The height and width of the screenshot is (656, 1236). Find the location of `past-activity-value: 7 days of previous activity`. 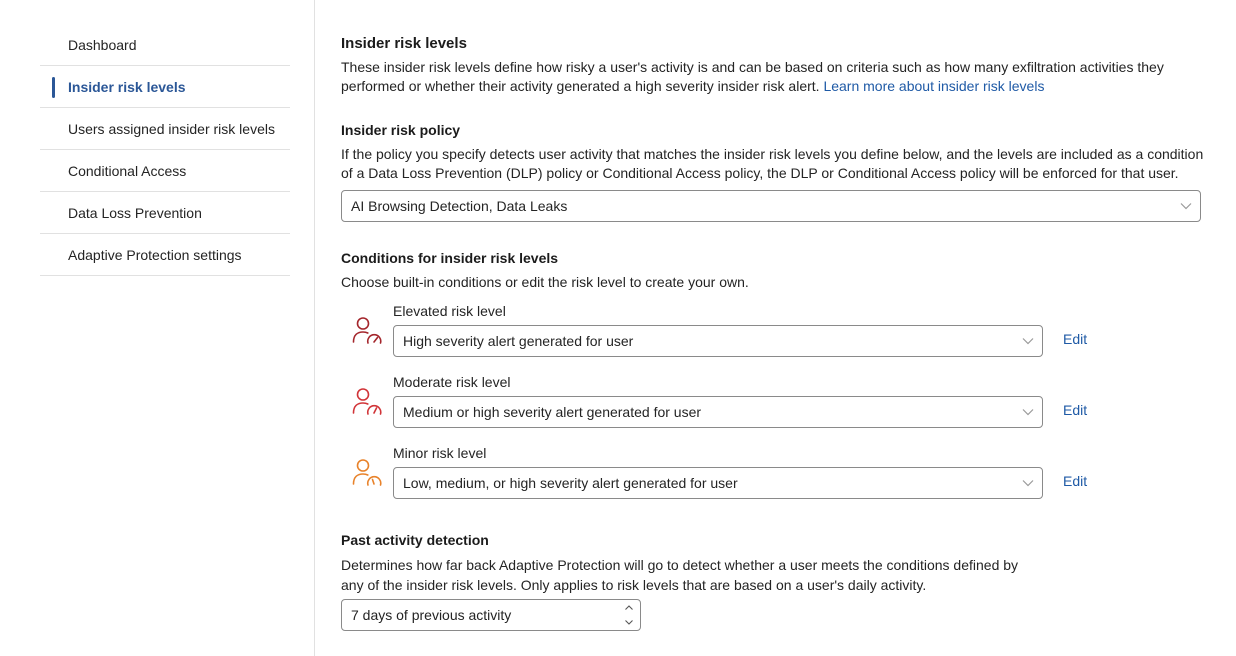

past-activity-value: 7 days of previous activity is located at coordinates (431, 615).